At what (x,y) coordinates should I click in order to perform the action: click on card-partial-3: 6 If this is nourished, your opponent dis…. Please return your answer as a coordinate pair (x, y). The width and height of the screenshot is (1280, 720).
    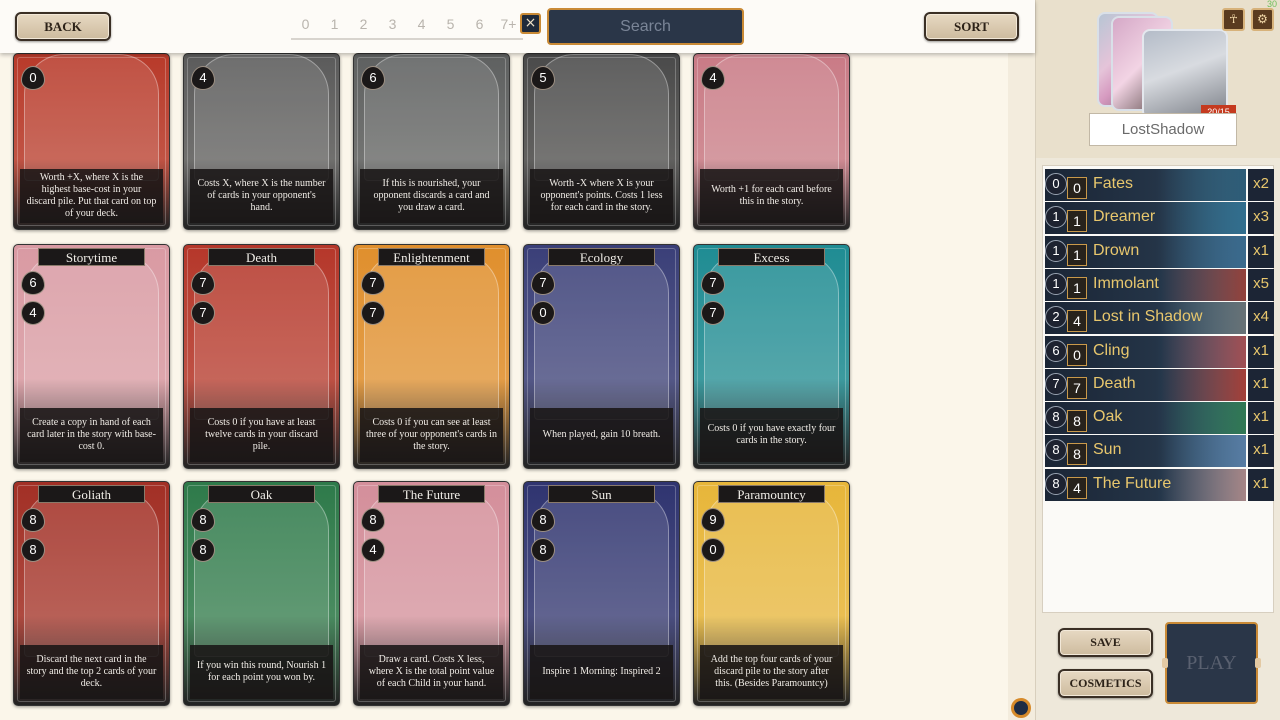
    Looking at the image, I should click on (431, 141).